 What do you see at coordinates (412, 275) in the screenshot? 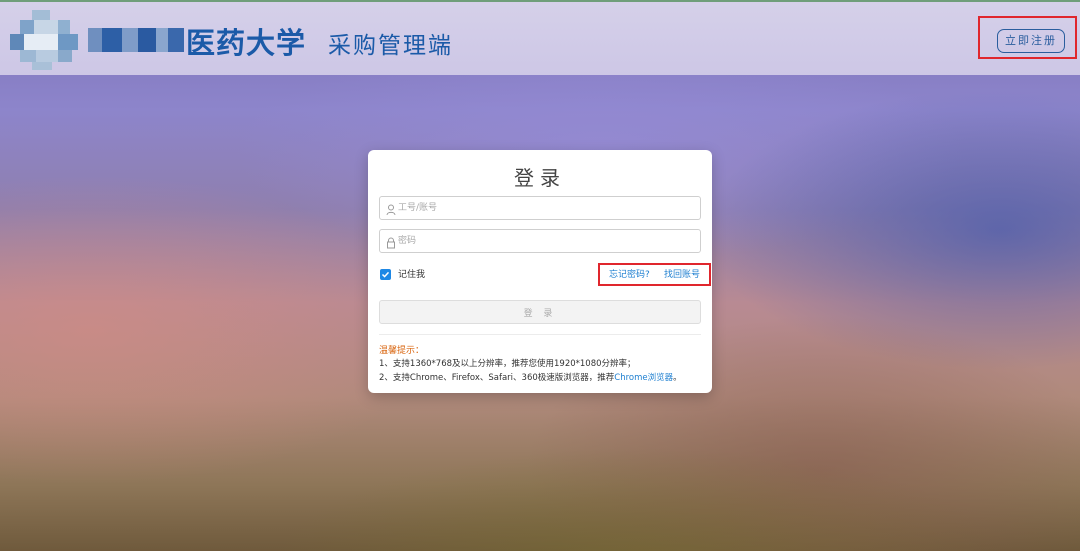
I see `remember-me-label: 记住我` at bounding box center [412, 275].